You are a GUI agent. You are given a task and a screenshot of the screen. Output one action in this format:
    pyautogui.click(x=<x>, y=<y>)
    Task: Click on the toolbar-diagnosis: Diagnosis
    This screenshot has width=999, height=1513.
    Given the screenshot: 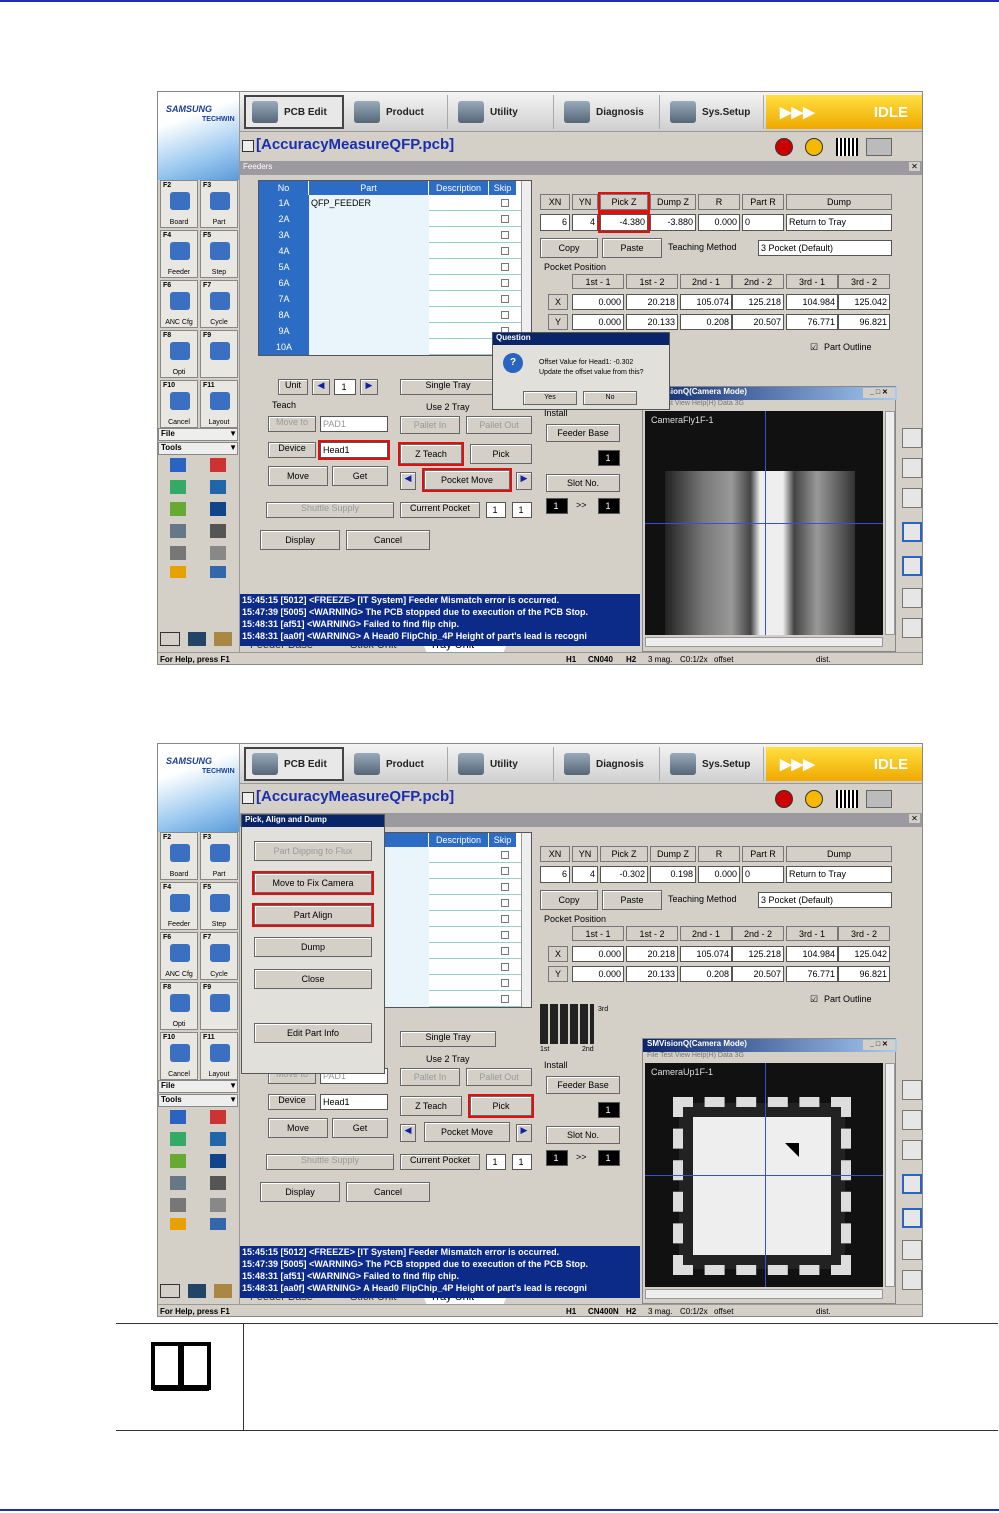 What is the action you would take?
    pyautogui.click(x=609, y=112)
    